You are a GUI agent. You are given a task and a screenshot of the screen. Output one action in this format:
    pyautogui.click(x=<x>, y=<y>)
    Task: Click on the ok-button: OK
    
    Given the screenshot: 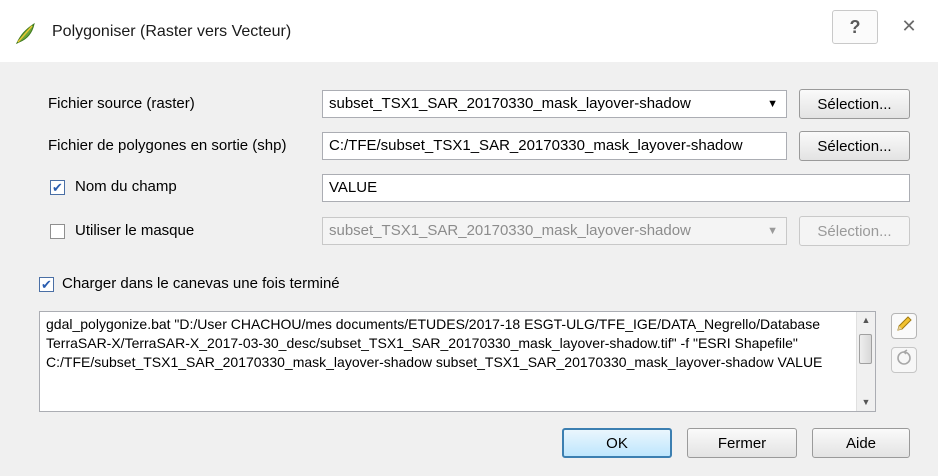 What is the action you would take?
    pyautogui.click(x=617, y=443)
    